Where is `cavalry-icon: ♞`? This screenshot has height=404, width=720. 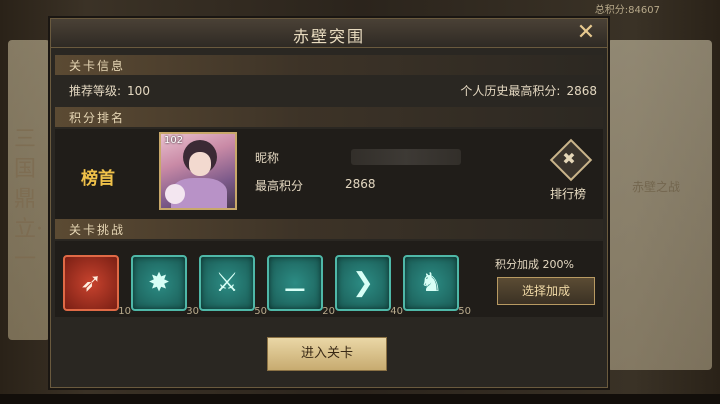 cavalry-icon: ♞ is located at coordinates (431, 283).